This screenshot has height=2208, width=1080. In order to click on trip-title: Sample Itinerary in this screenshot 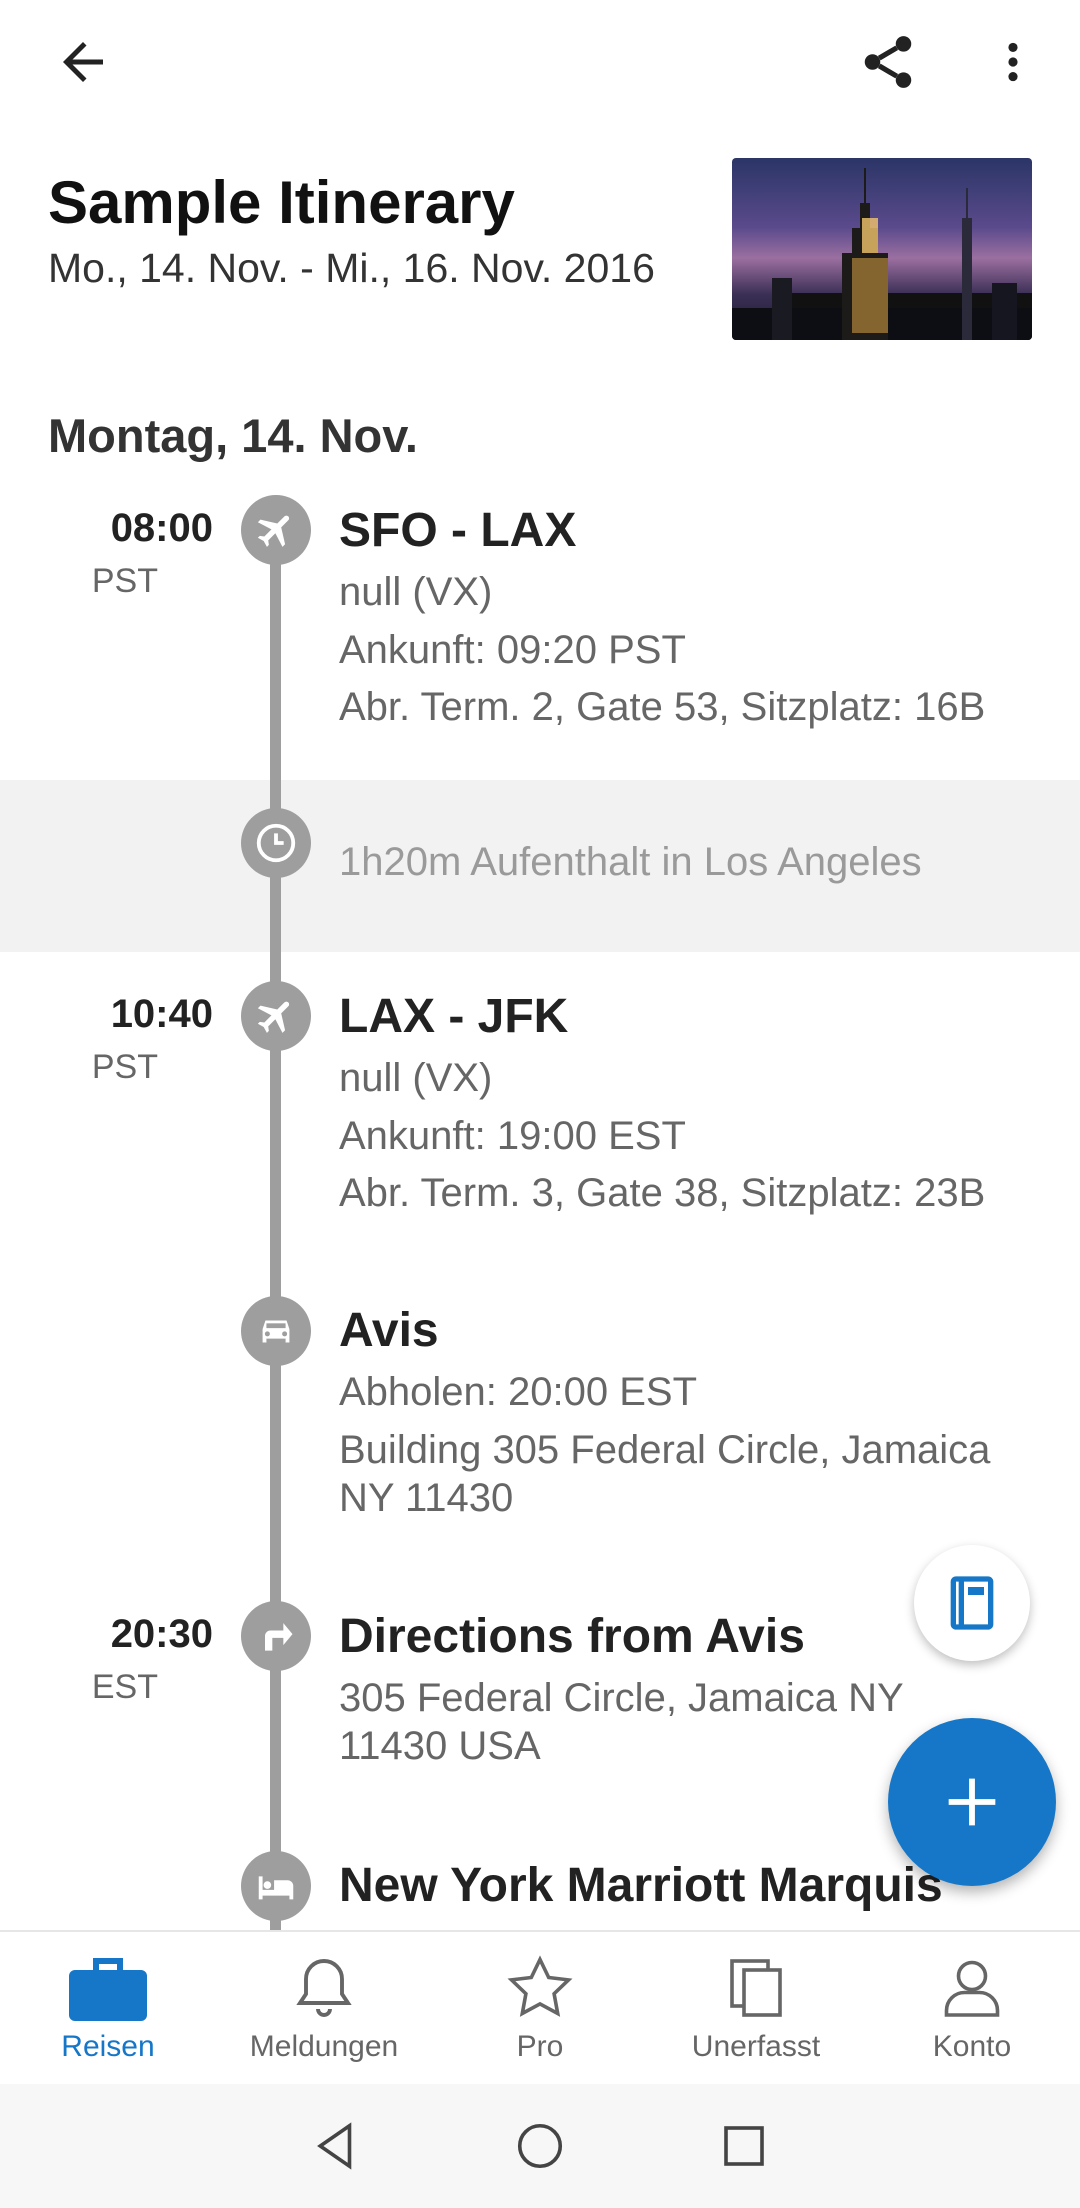, I will do `click(281, 202)`.